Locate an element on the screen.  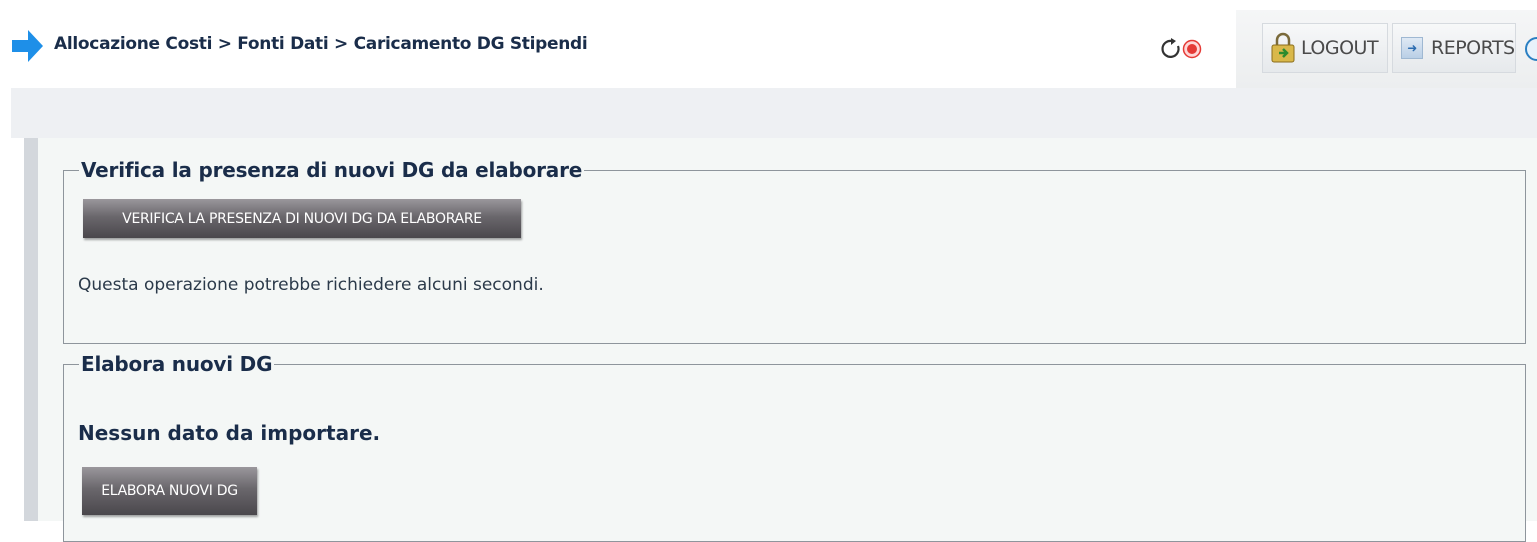
arrow-right-icon is located at coordinates (27, 46).